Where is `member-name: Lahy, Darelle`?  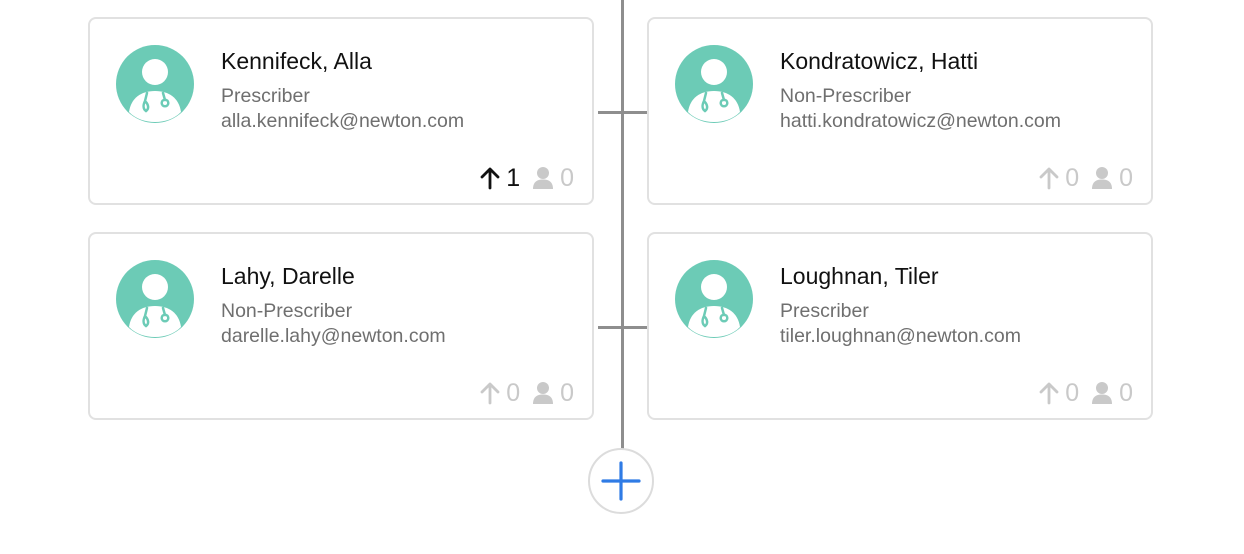
member-name: Lahy, Darelle is located at coordinates (288, 276).